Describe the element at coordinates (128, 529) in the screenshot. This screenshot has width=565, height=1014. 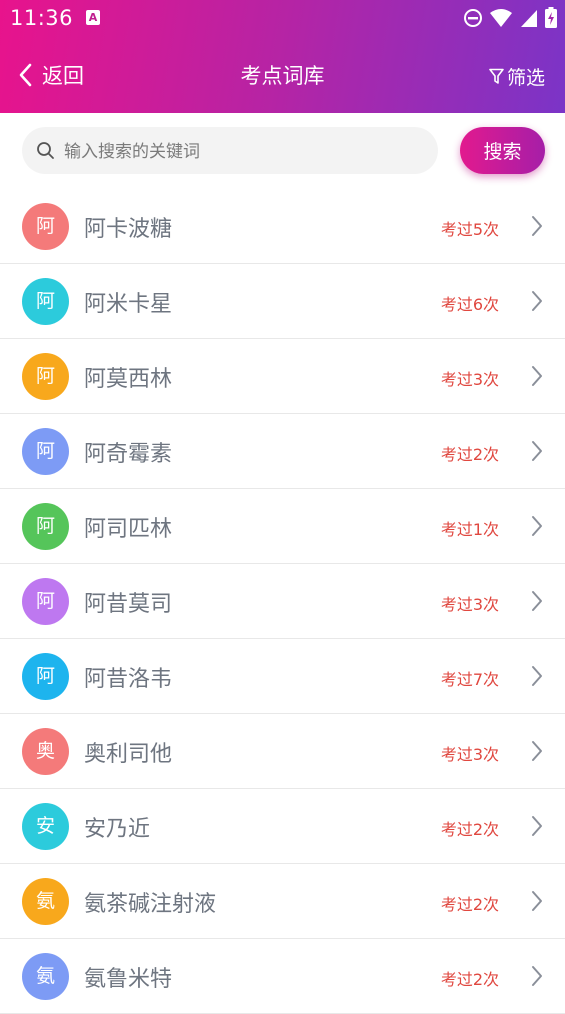
I see `term-name: 阿司匹林` at that location.